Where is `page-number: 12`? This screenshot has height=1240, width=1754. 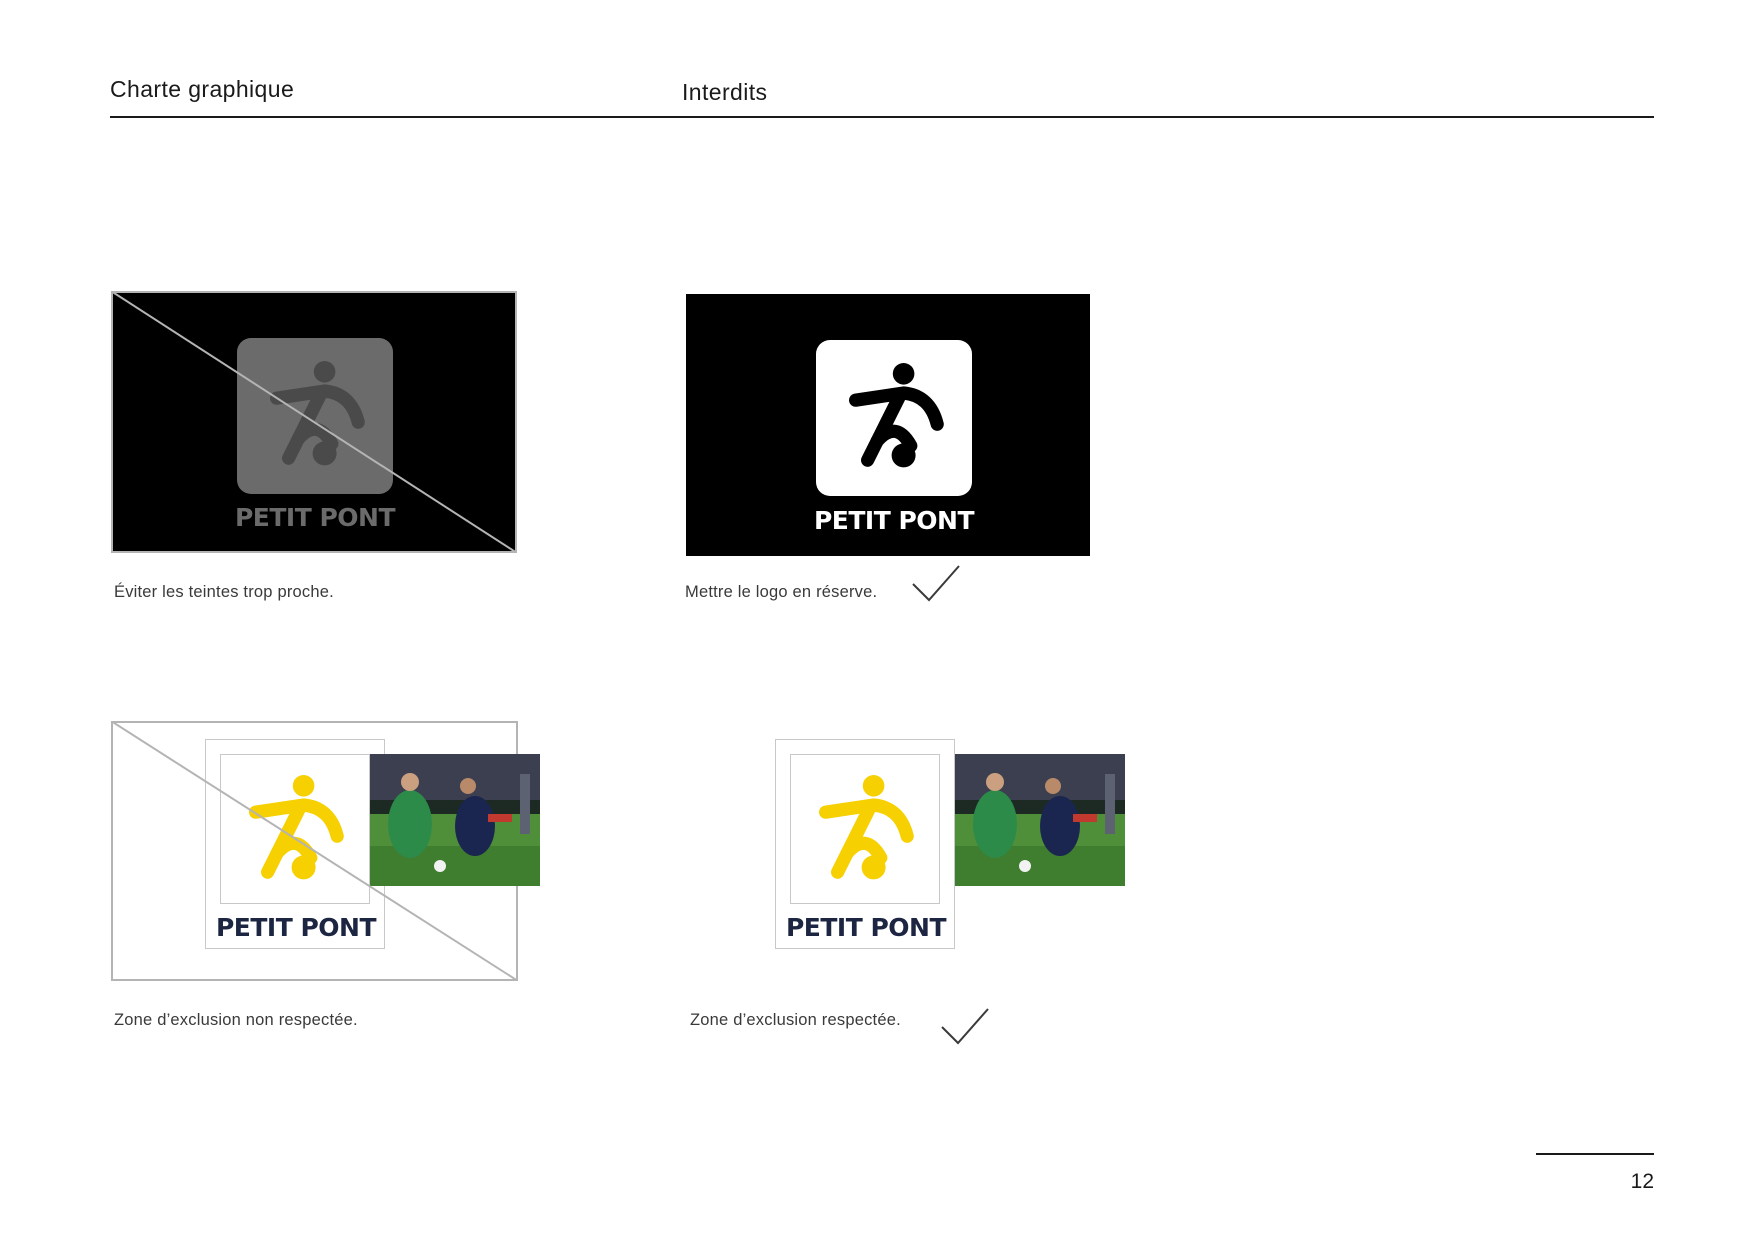
page-number: 12 is located at coordinates (1642, 1181).